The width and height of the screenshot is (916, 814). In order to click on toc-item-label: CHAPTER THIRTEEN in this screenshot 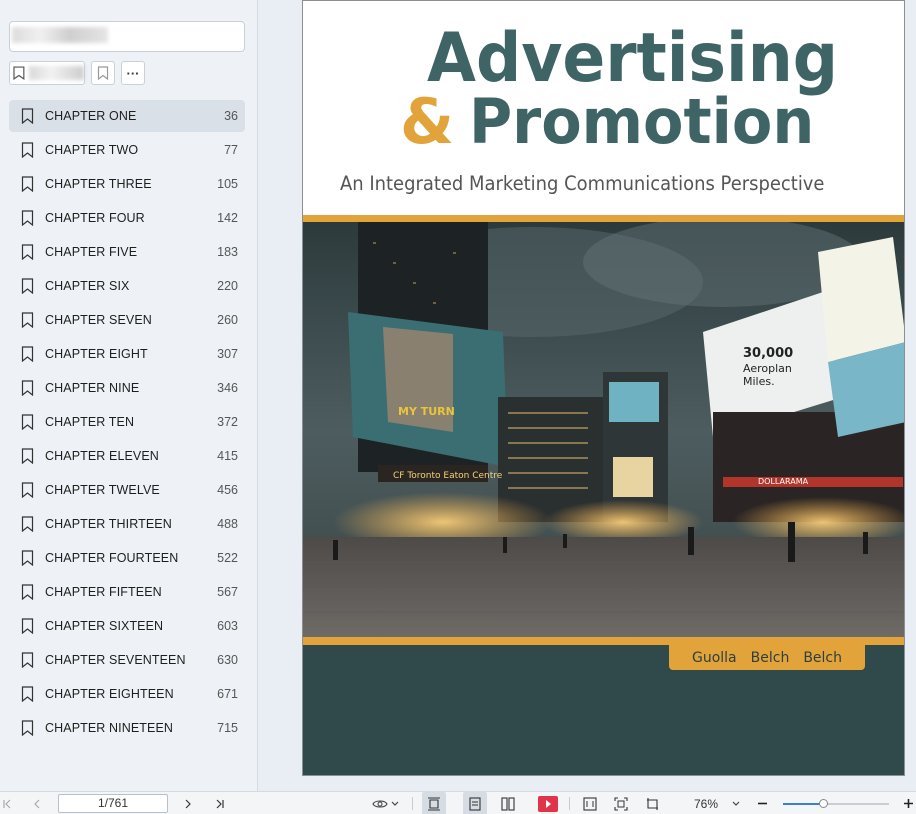, I will do `click(108, 524)`.